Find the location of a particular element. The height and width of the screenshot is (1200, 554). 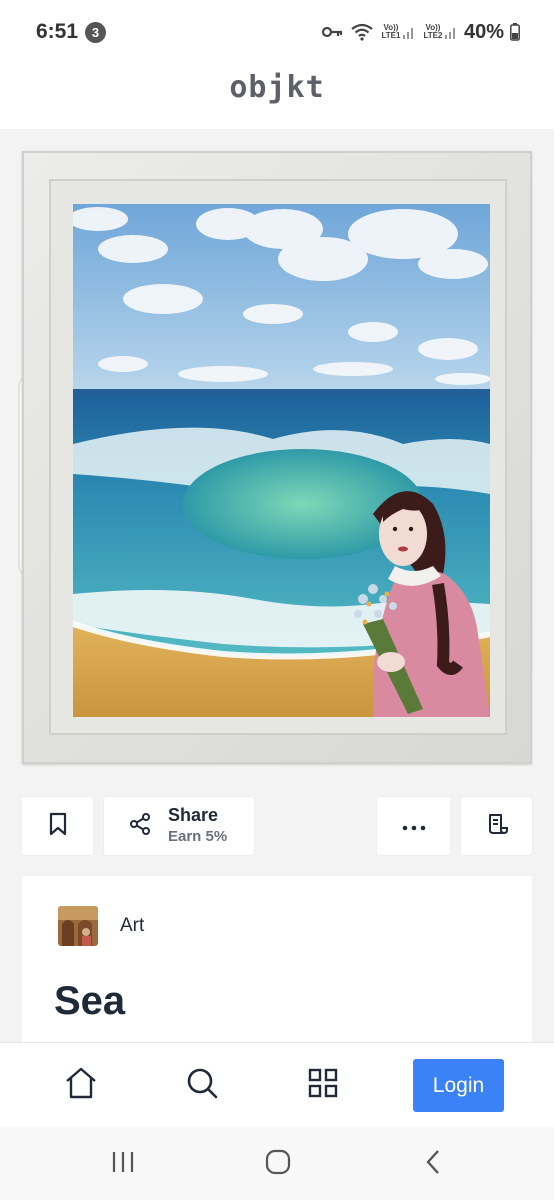

signal-icon: Vo)) LTE1 is located at coordinates (398, 32).